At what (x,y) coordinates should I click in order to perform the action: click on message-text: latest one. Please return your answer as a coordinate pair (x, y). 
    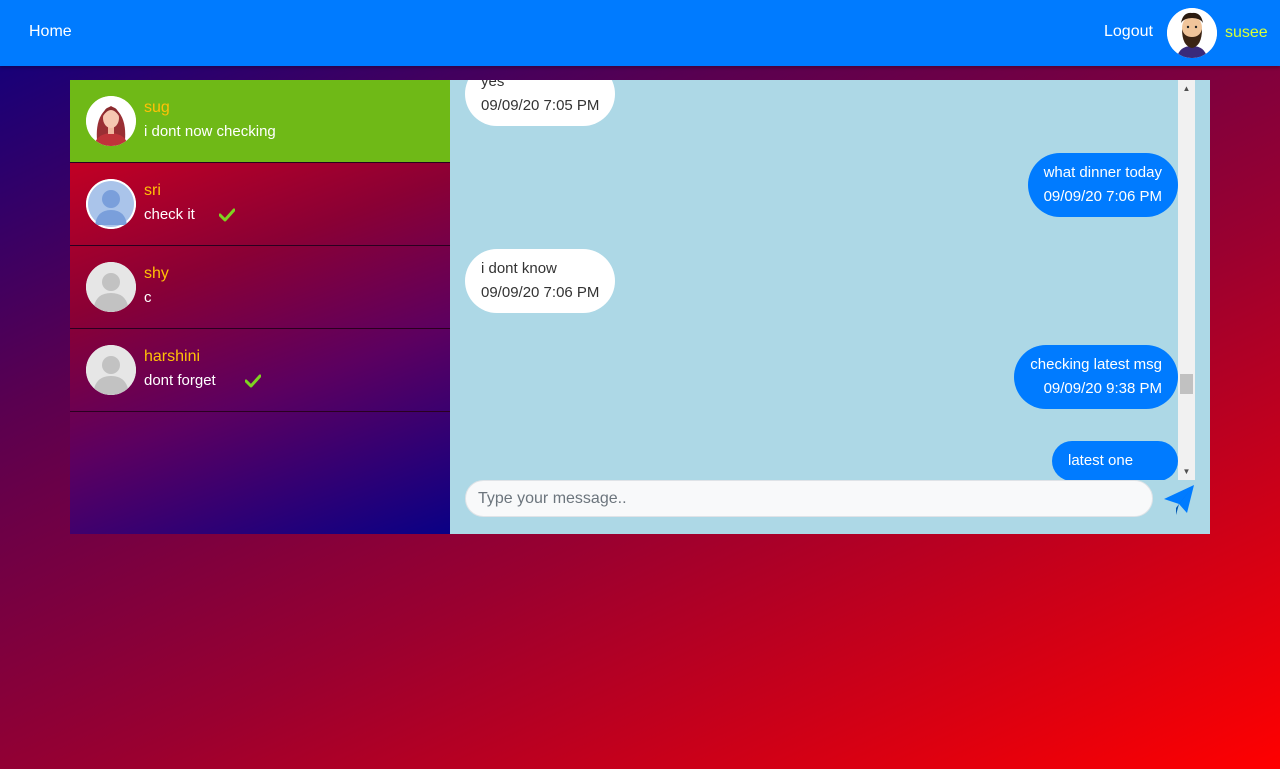
    Looking at the image, I should click on (1101, 460).